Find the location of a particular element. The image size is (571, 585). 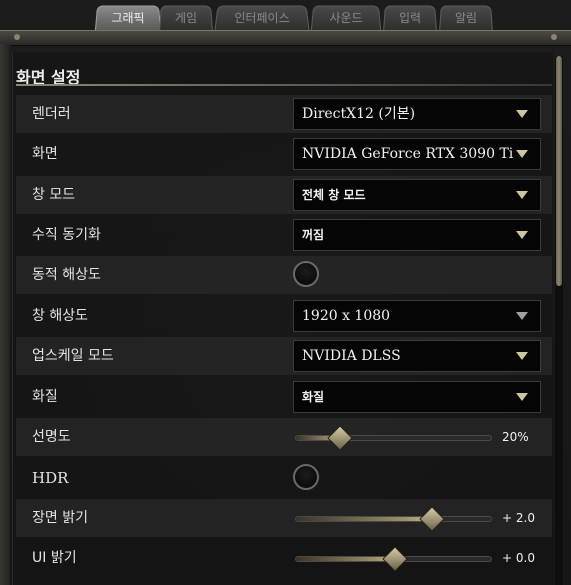

top-frame-bar is located at coordinates (285, 38).